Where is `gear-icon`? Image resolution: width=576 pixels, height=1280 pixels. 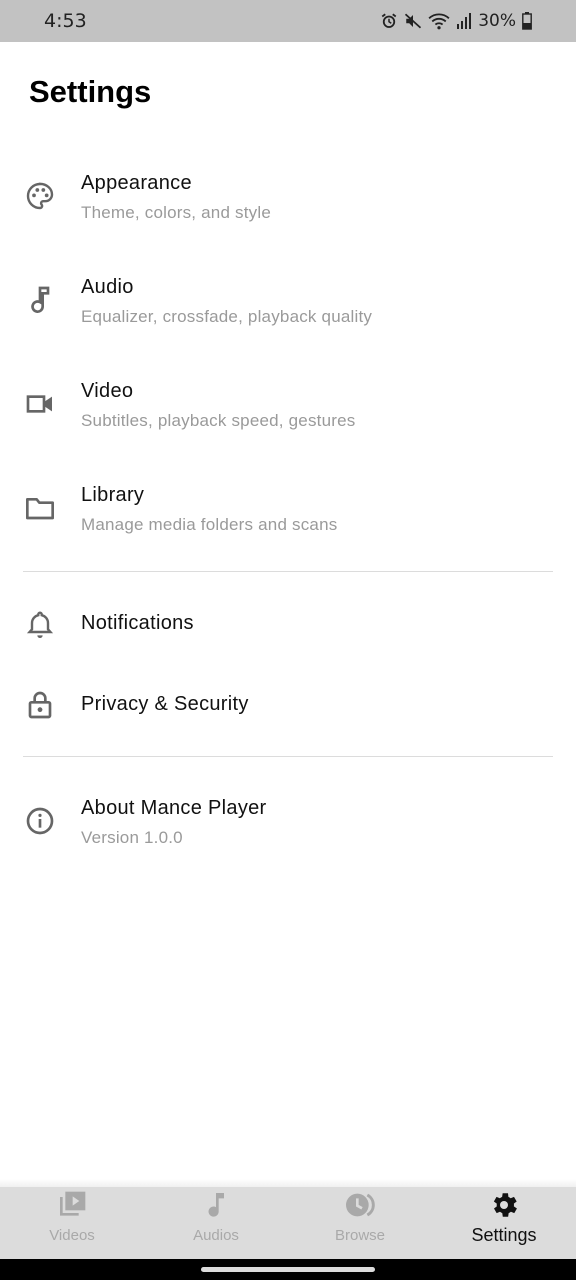
gear-icon is located at coordinates (504, 1205).